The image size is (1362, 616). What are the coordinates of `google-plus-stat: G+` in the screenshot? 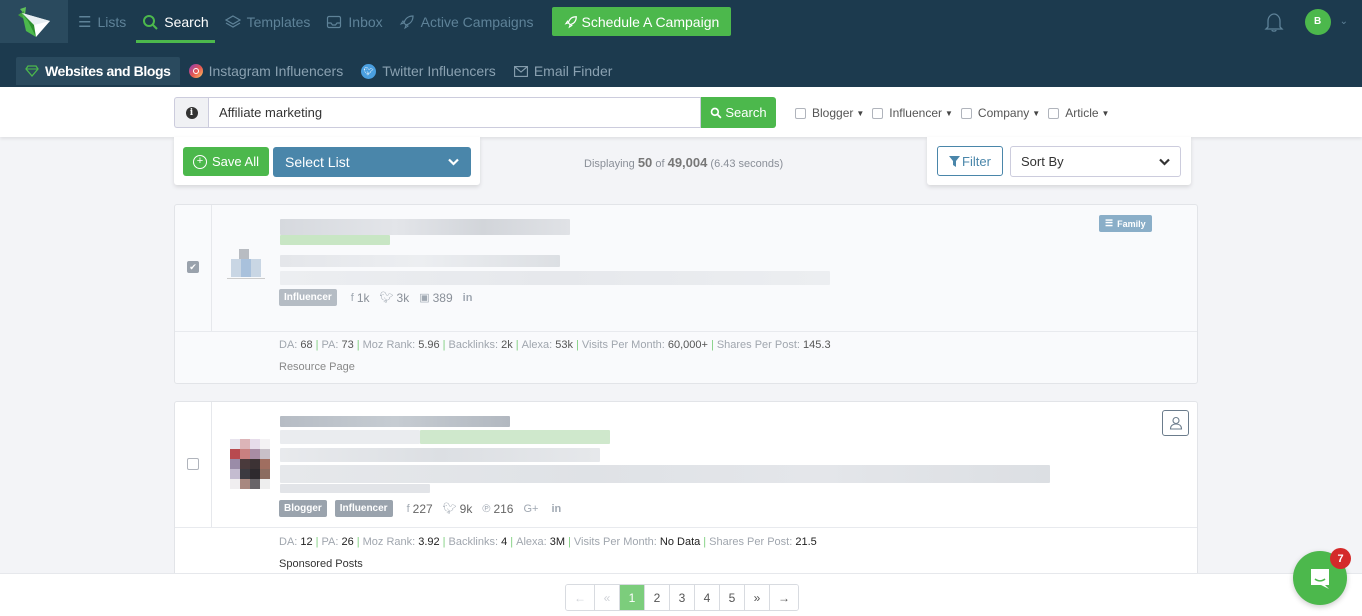 It's located at (532, 509).